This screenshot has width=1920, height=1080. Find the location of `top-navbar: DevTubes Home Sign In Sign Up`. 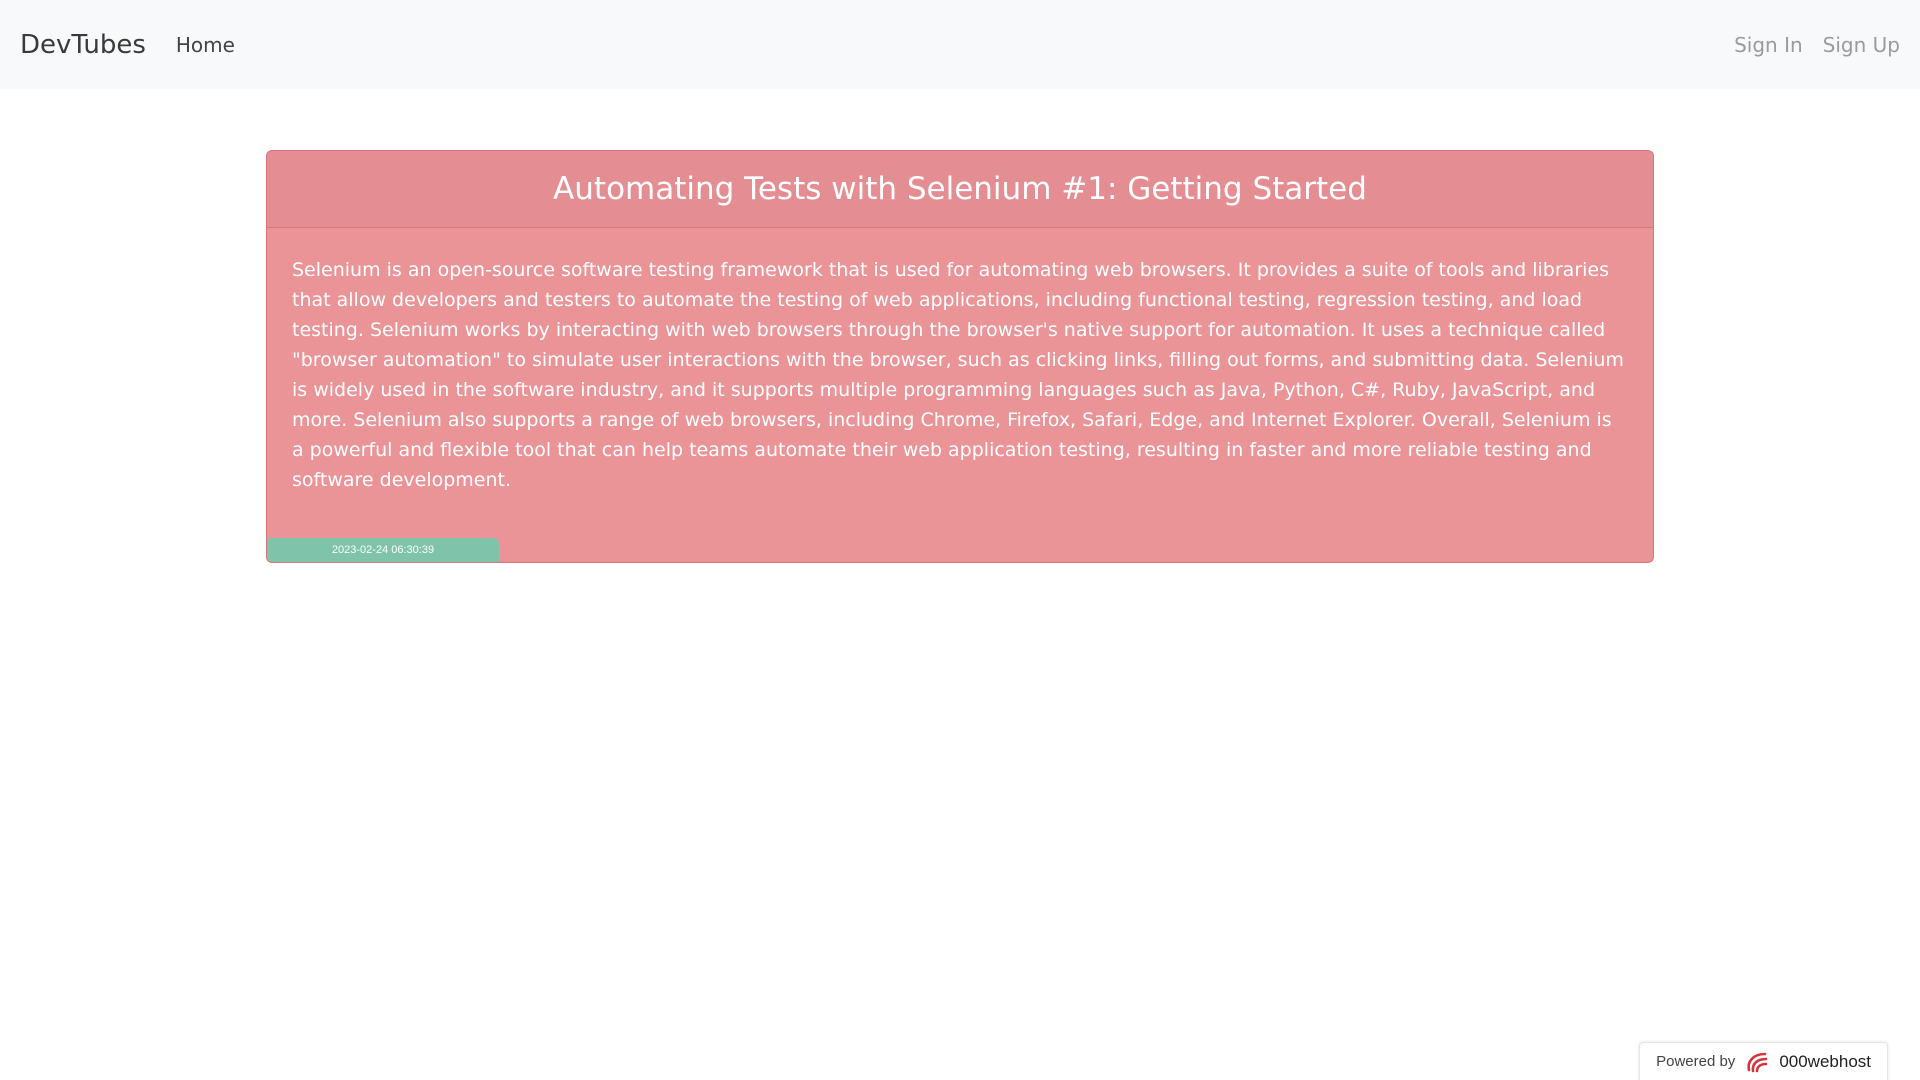

top-navbar: DevTubes Home Sign In Sign Up is located at coordinates (960, 44).